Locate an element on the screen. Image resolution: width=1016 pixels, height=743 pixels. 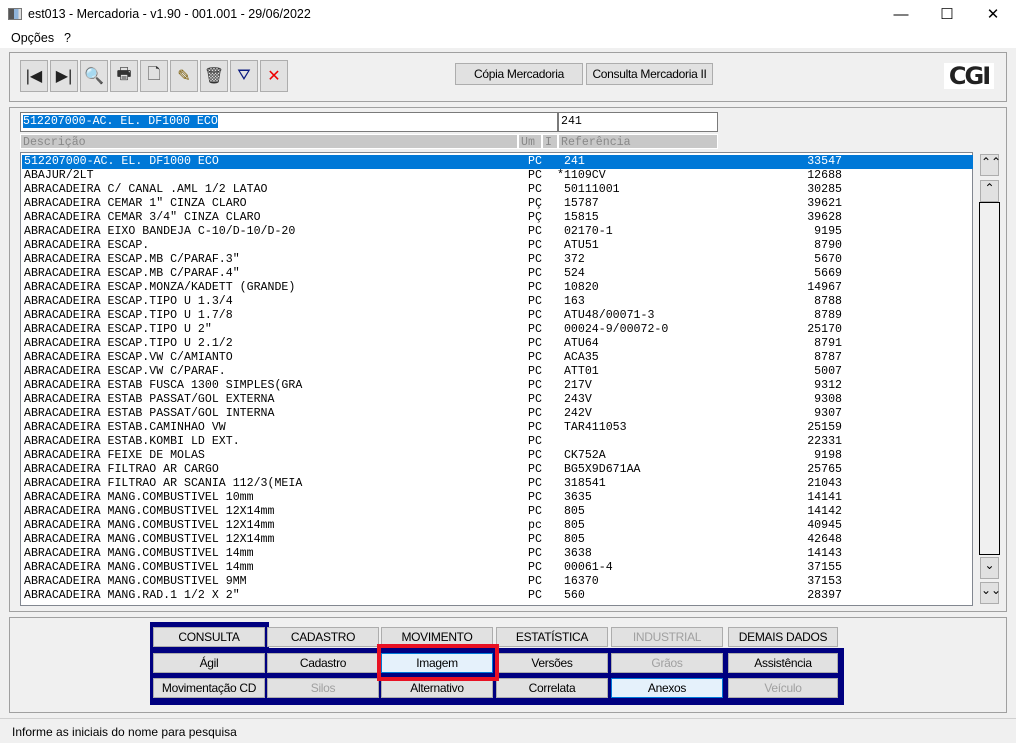
table-row: ABRACADEIRA ESCAP. PC ATU51 8790 is located at coordinates (497, 246).